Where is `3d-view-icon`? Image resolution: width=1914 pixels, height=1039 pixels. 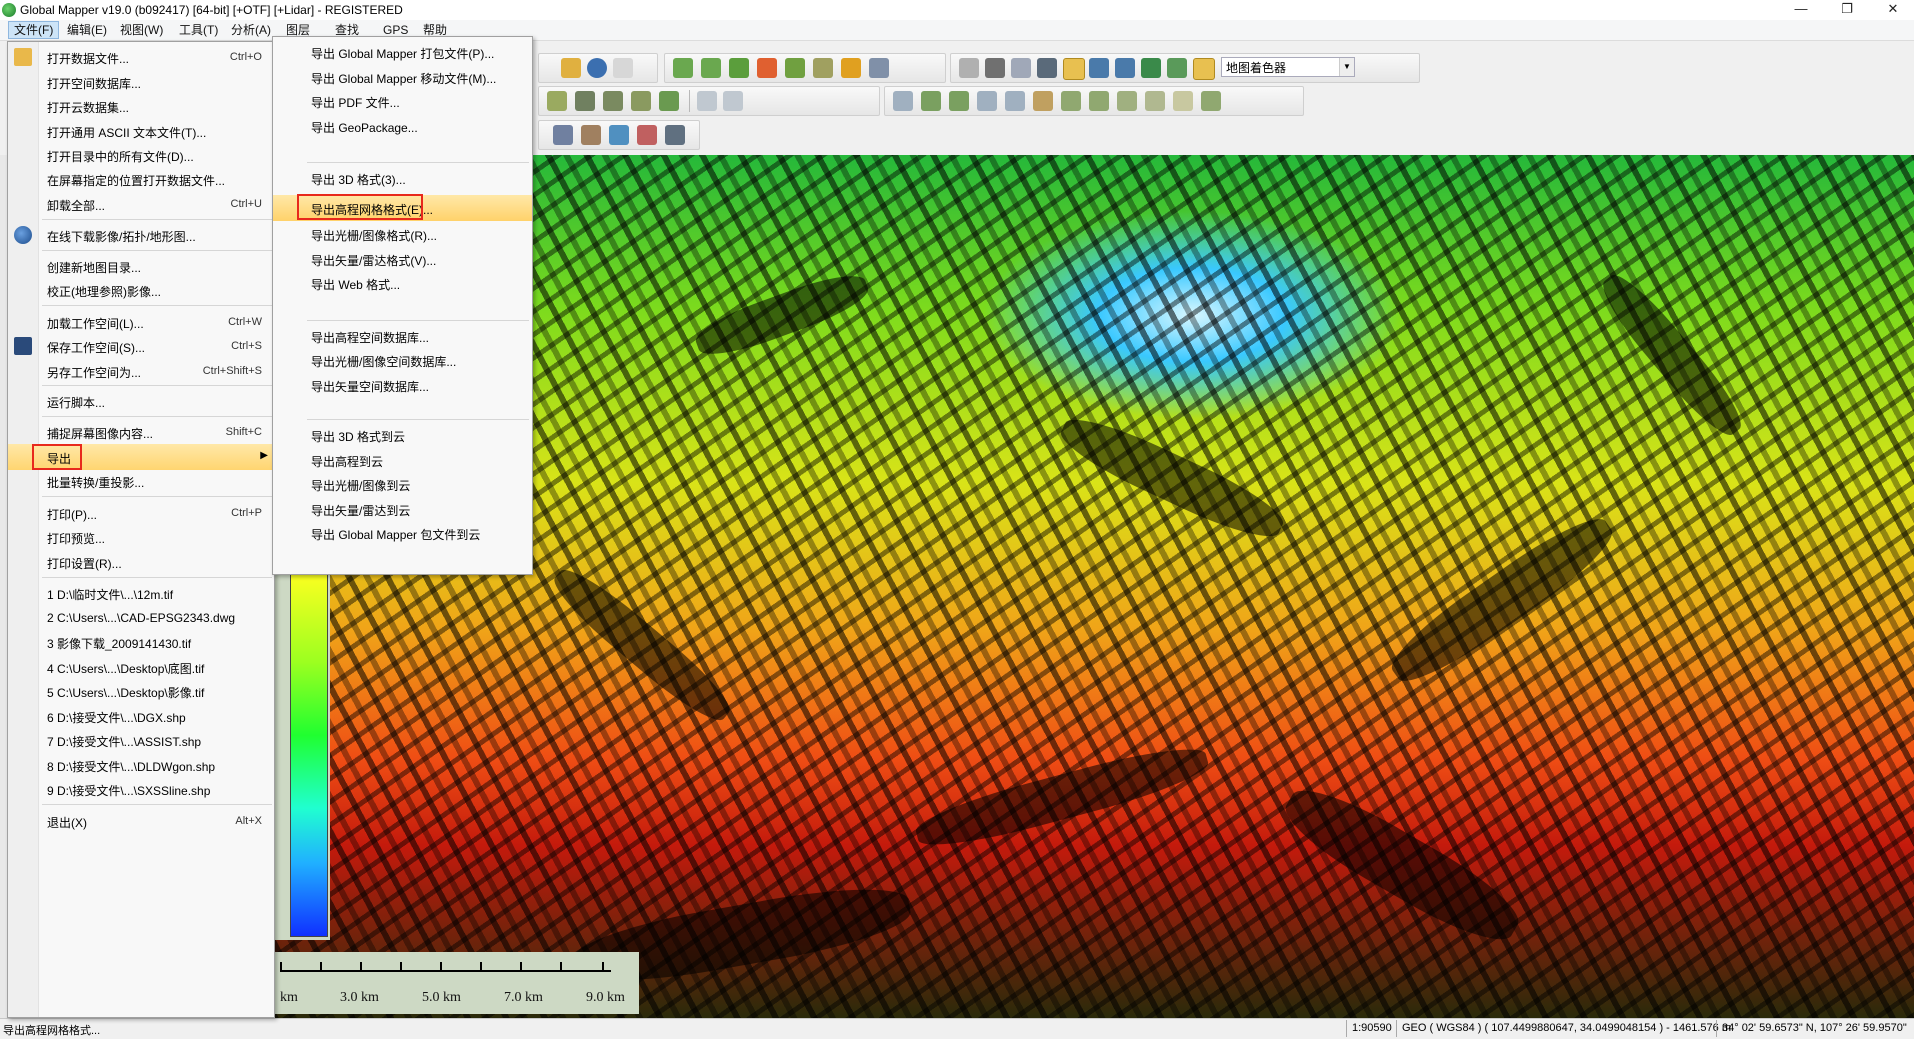 3d-view-icon is located at coordinates (1047, 68).